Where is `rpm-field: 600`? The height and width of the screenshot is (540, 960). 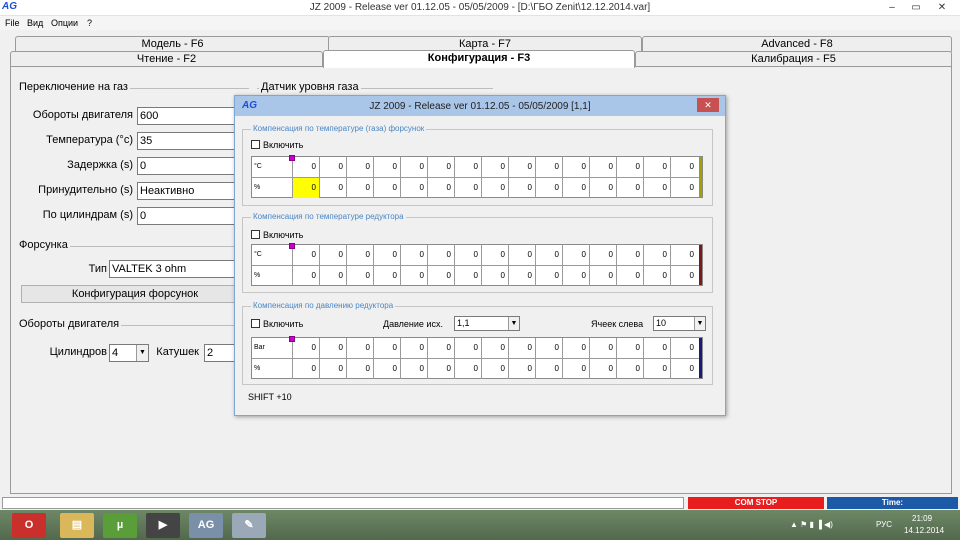
rpm-field: 600 is located at coordinates (193, 116).